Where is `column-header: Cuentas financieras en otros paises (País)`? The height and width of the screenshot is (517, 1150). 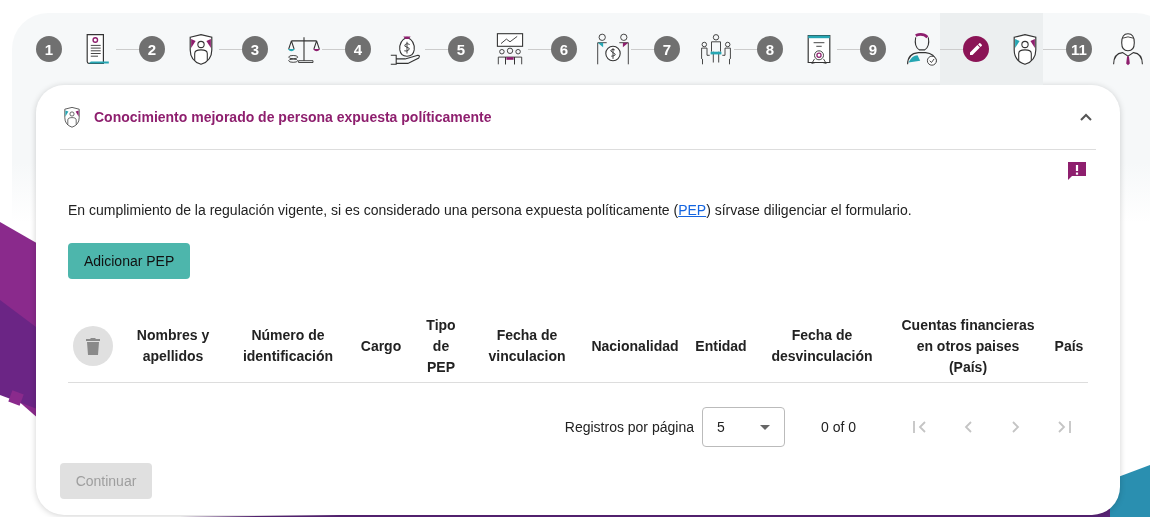
column-header: Cuentas financieras en otros paises (País) is located at coordinates (968, 346).